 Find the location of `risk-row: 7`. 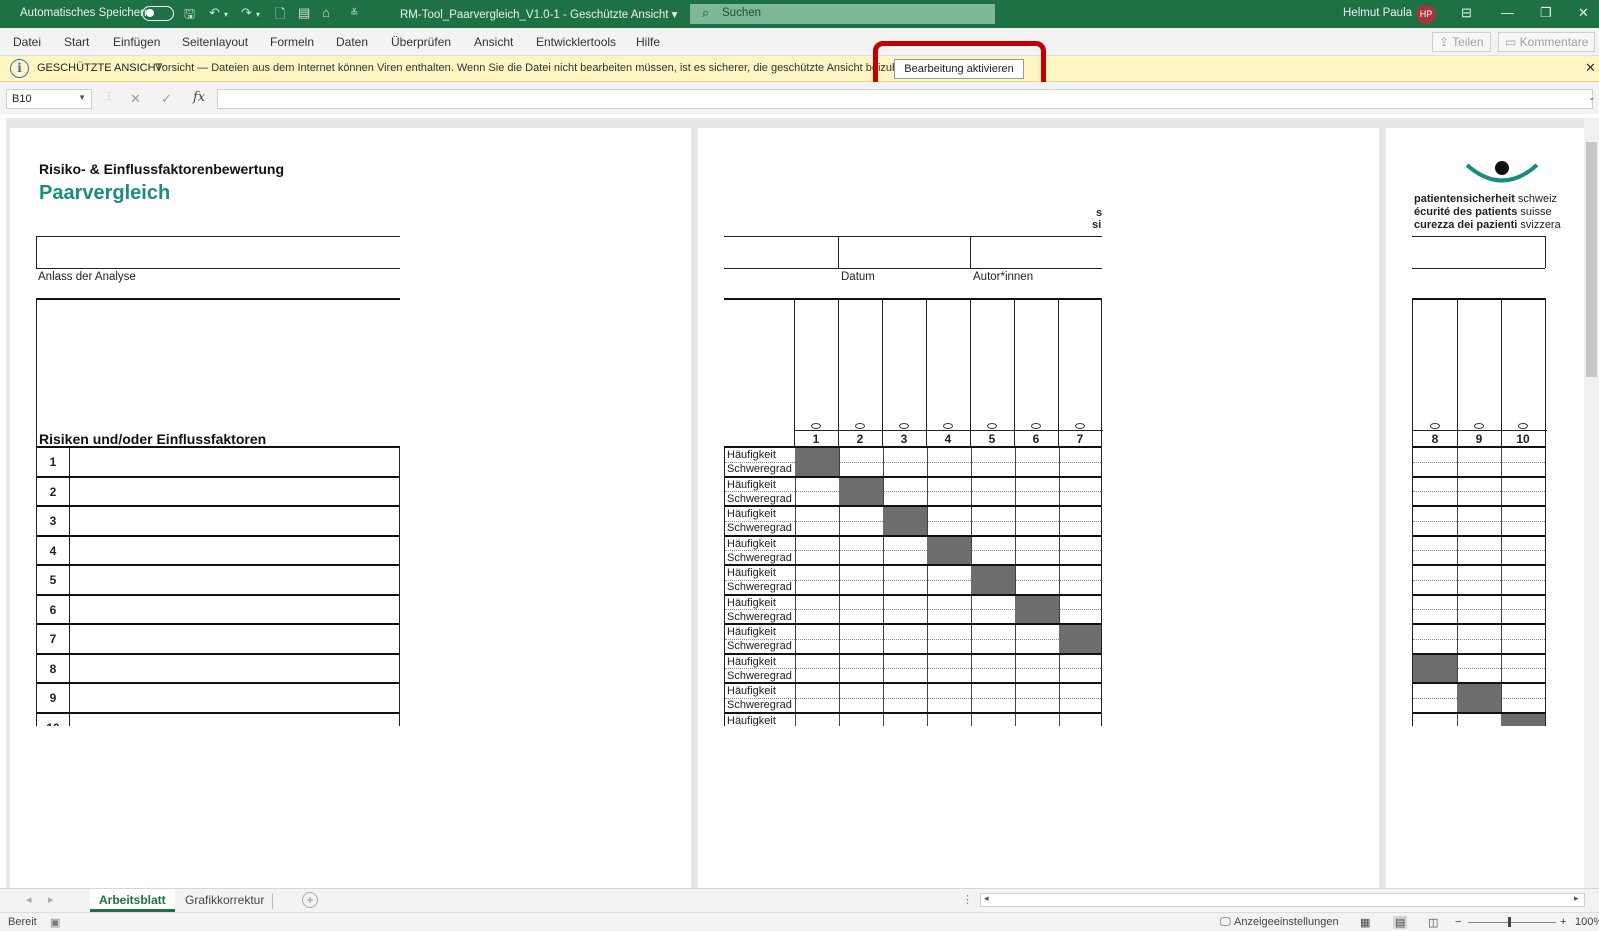

risk-row: 7 is located at coordinates (218, 640).